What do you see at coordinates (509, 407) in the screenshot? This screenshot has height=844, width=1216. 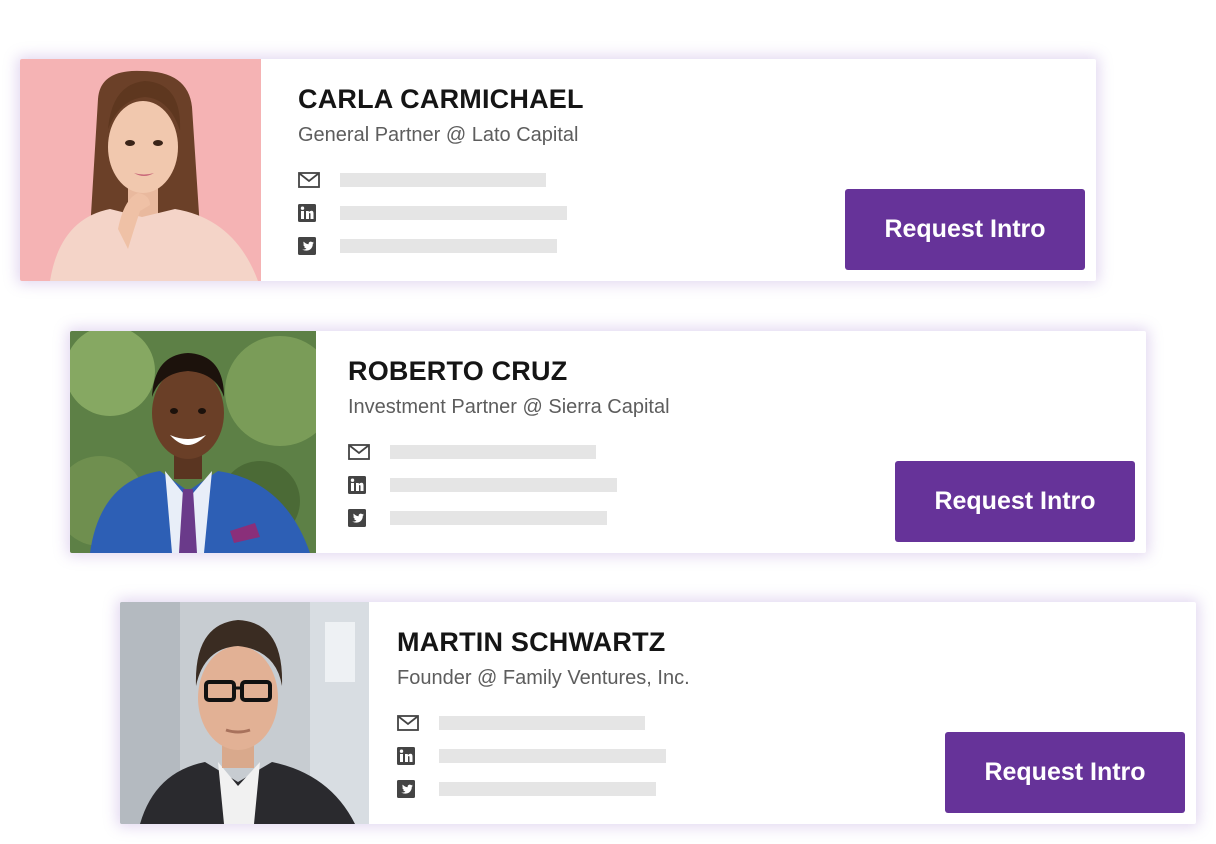 I see `investor-title: Investment Partner @ Sierra Capital` at bounding box center [509, 407].